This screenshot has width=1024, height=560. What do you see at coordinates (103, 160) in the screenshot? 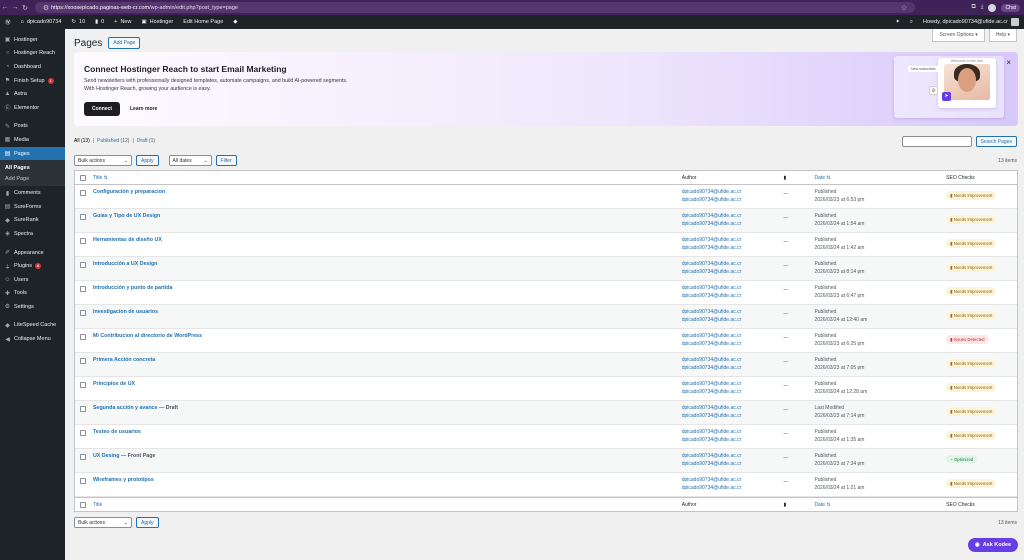
I see `bulk-actions-select: Bulk actions ⌄` at bounding box center [103, 160].